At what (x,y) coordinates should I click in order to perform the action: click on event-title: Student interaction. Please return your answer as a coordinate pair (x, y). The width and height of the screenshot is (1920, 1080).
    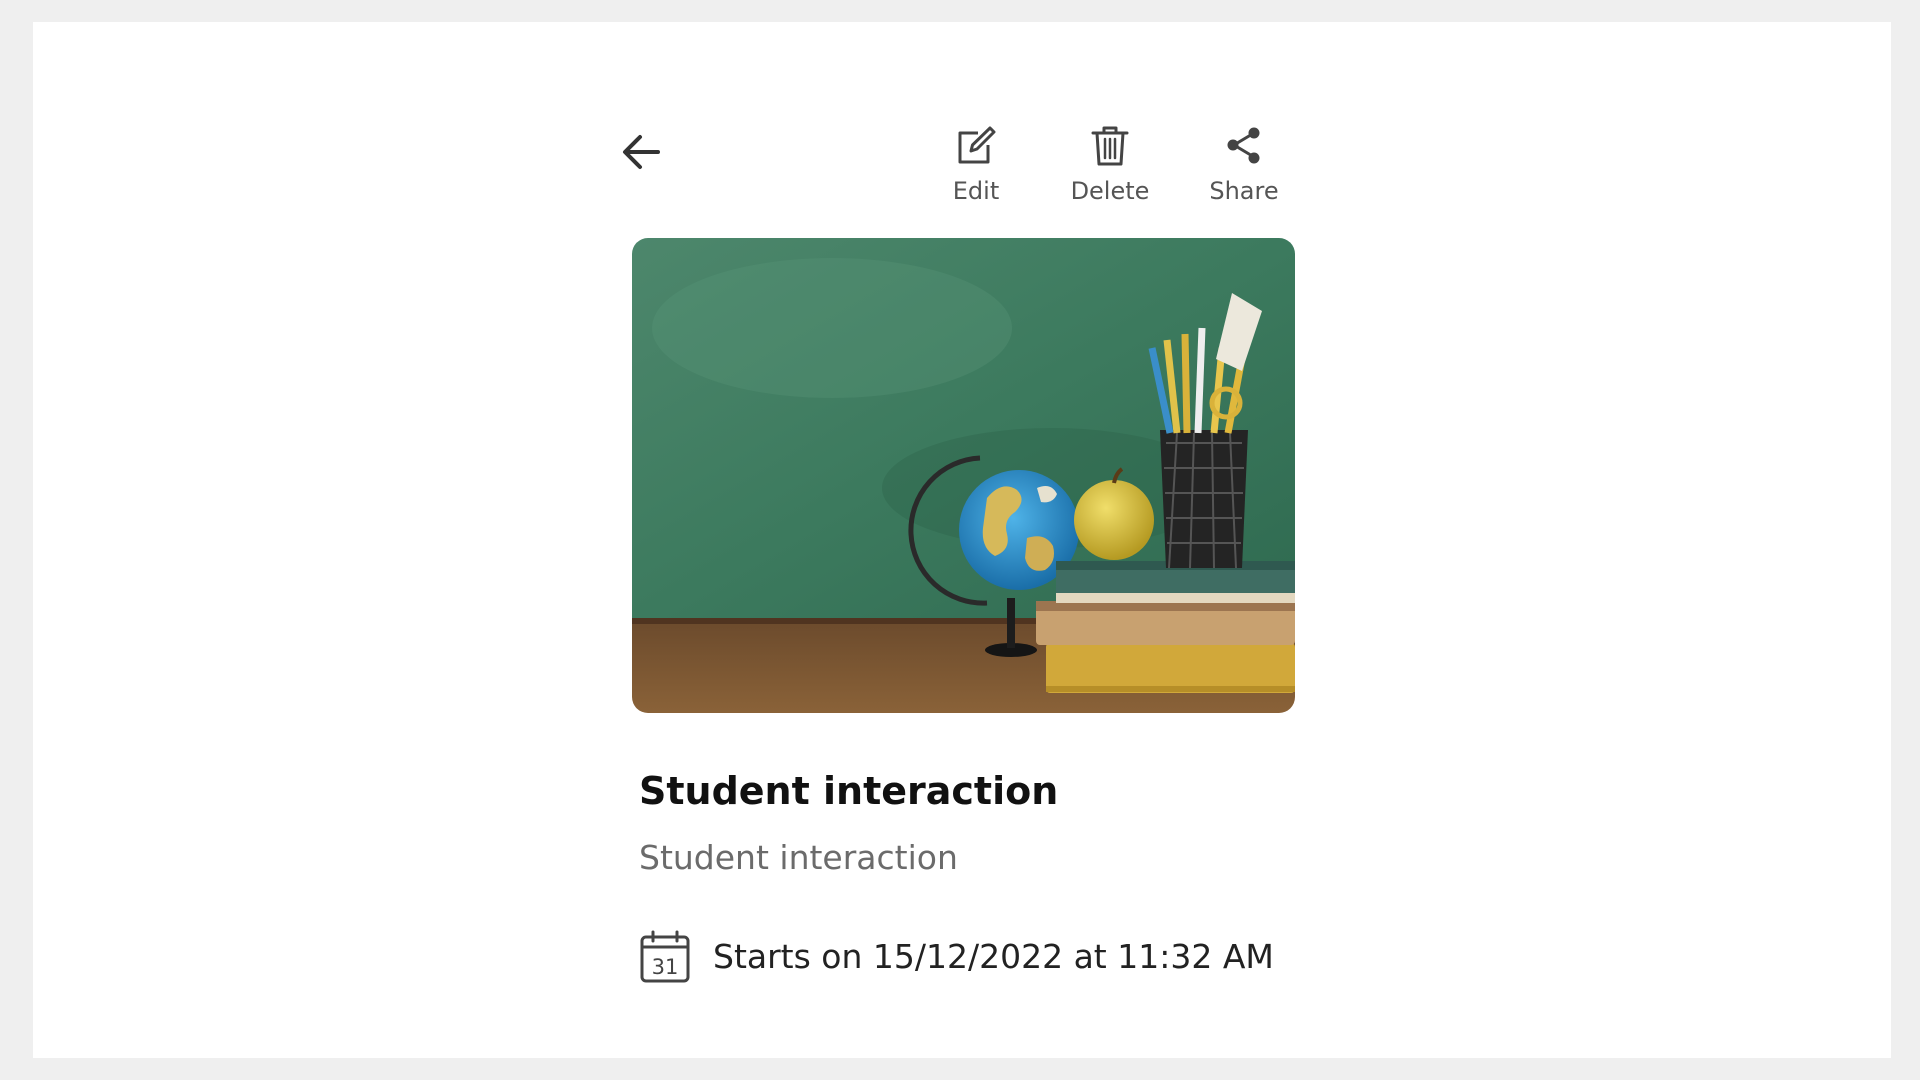
    Looking at the image, I should click on (849, 791).